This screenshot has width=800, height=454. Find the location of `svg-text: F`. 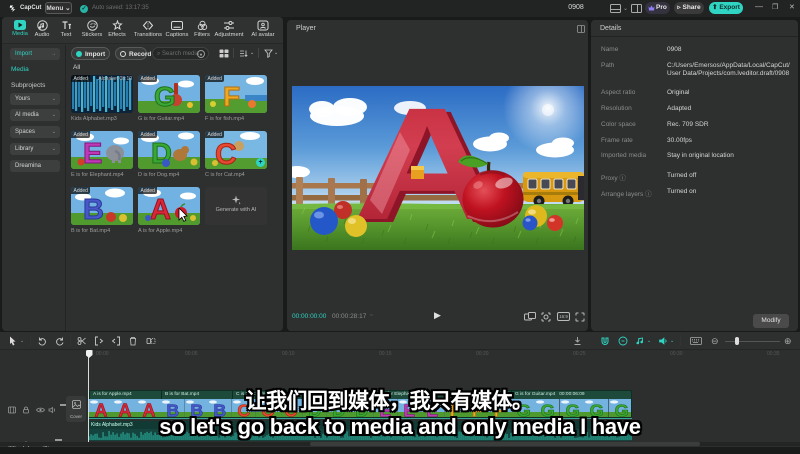

svg-text: F is located at coordinates (231, 96).